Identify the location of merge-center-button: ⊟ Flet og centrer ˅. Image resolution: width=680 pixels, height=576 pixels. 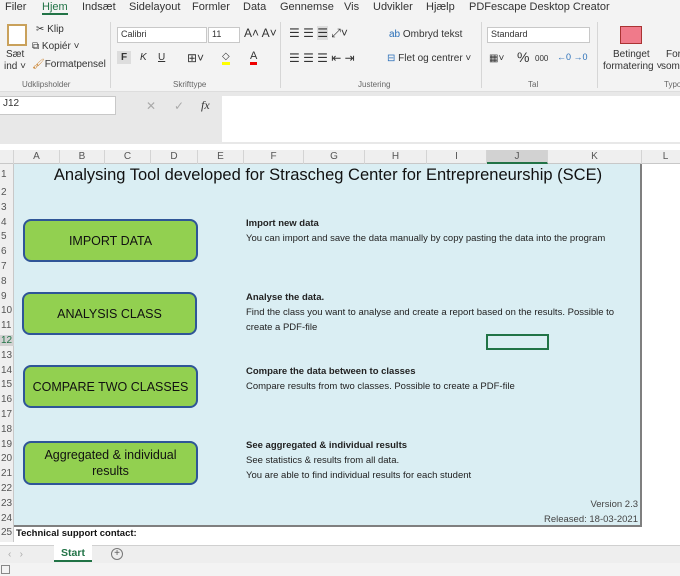
(429, 58).